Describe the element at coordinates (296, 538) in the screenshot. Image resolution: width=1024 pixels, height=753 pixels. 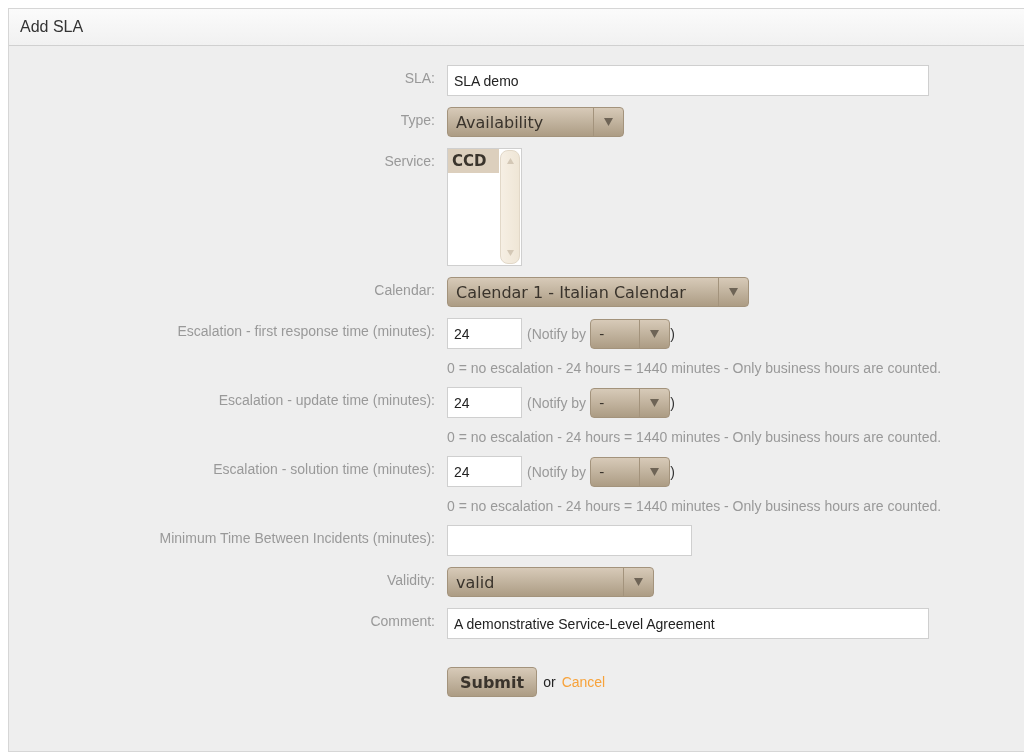
I see `field-label: Minimum Time Between Incidents (minutes):` at that location.